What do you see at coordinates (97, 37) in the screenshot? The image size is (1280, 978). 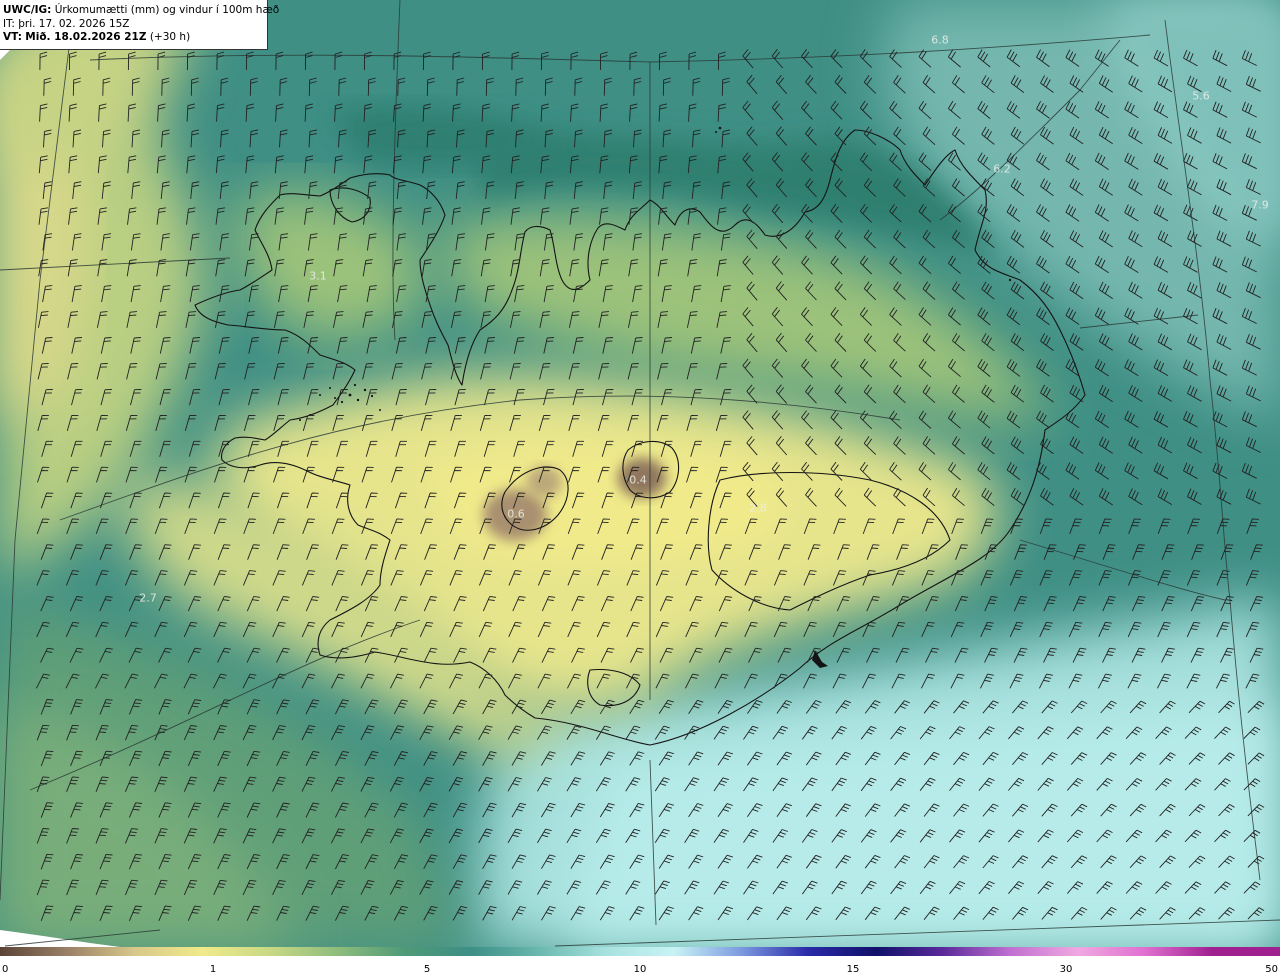 I see `valid-time-line: VT: Mið. 18.02.2026 21Z (+30 h)` at bounding box center [97, 37].